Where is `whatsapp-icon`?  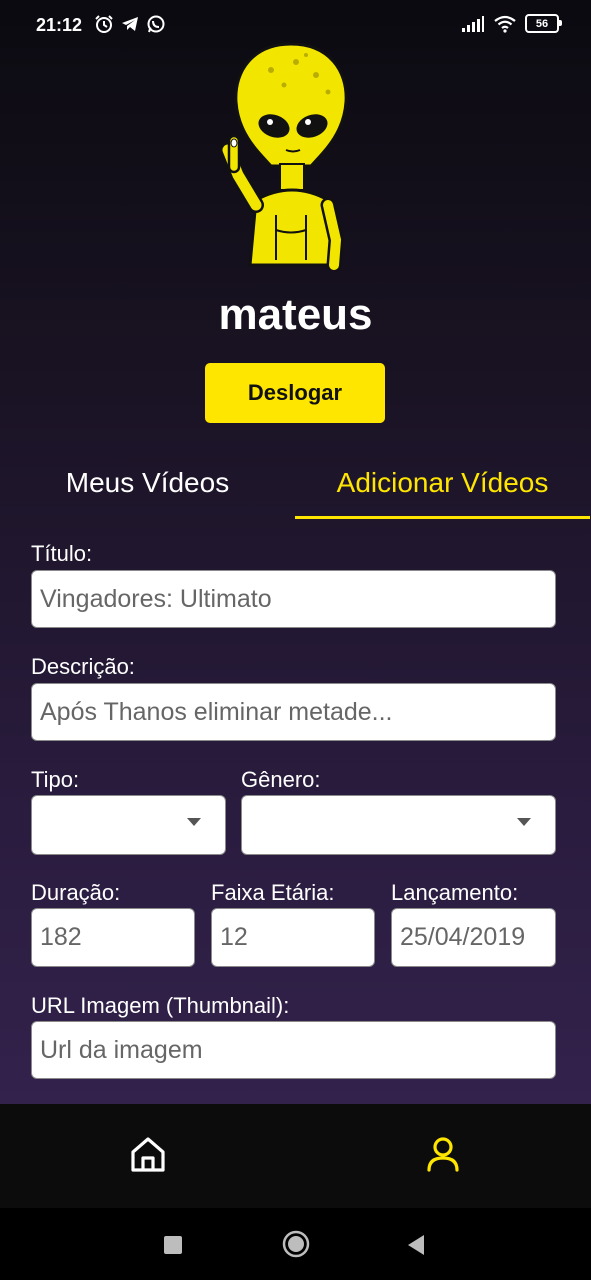
whatsapp-icon is located at coordinates (156, 24).